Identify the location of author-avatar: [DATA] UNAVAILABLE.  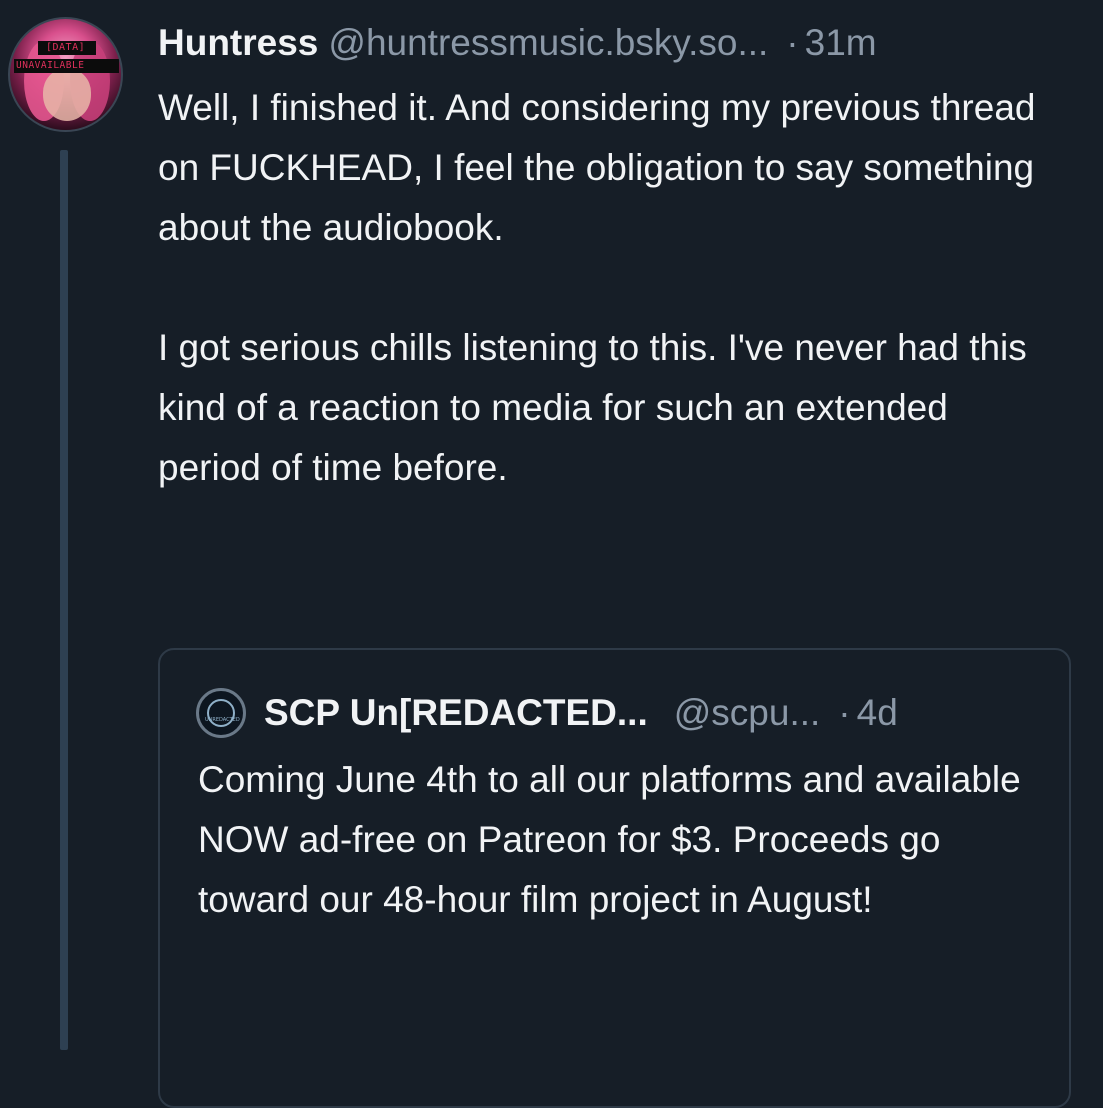
(65, 74).